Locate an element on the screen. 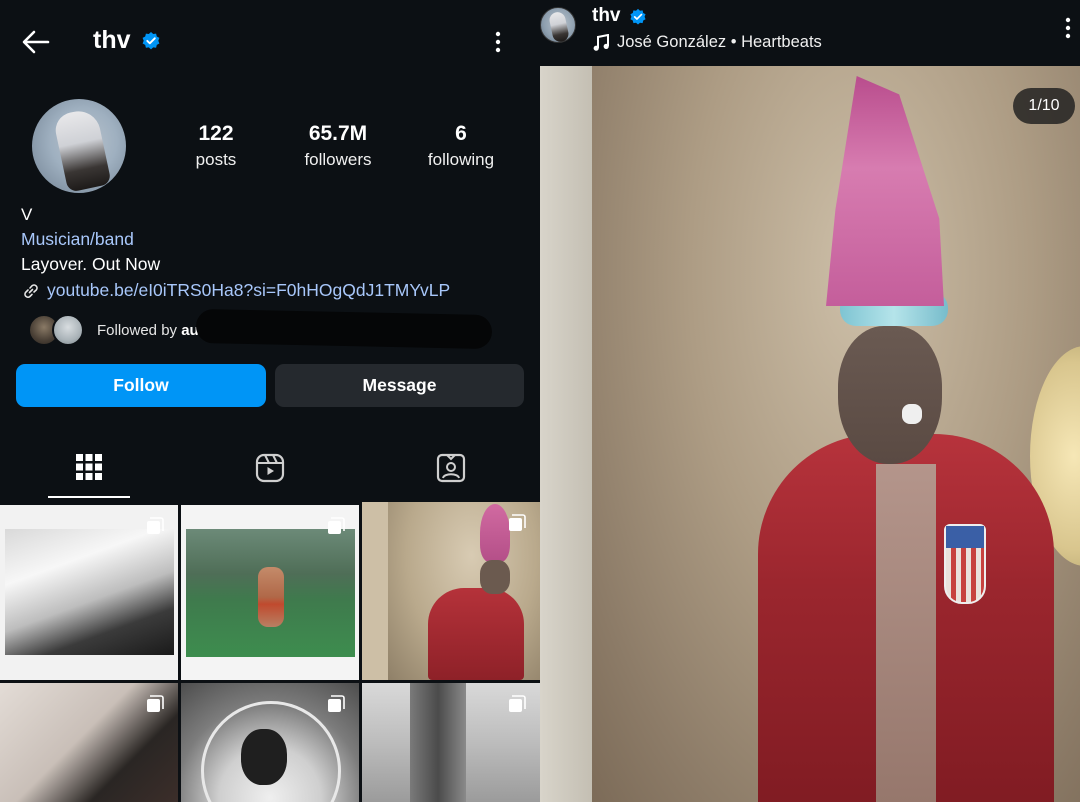  grid-icon is located at coordinates (89, 467).